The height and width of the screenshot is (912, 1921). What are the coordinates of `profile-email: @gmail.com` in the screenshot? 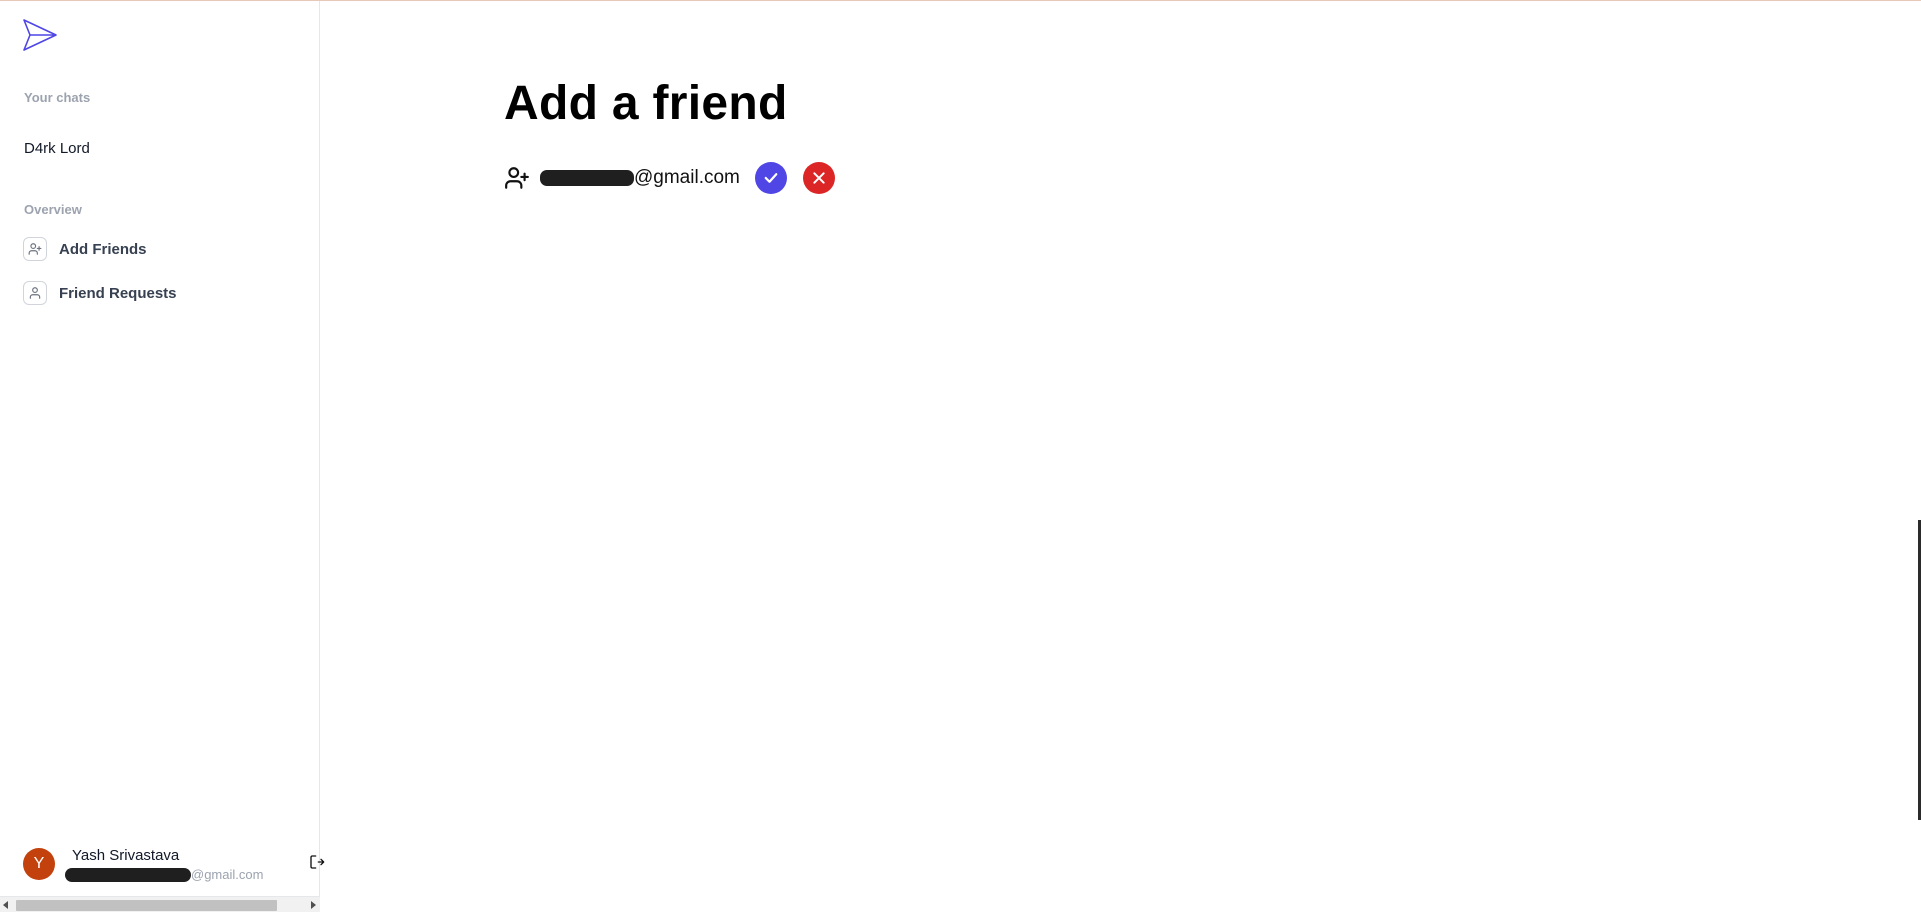 It's located at (164, 874).